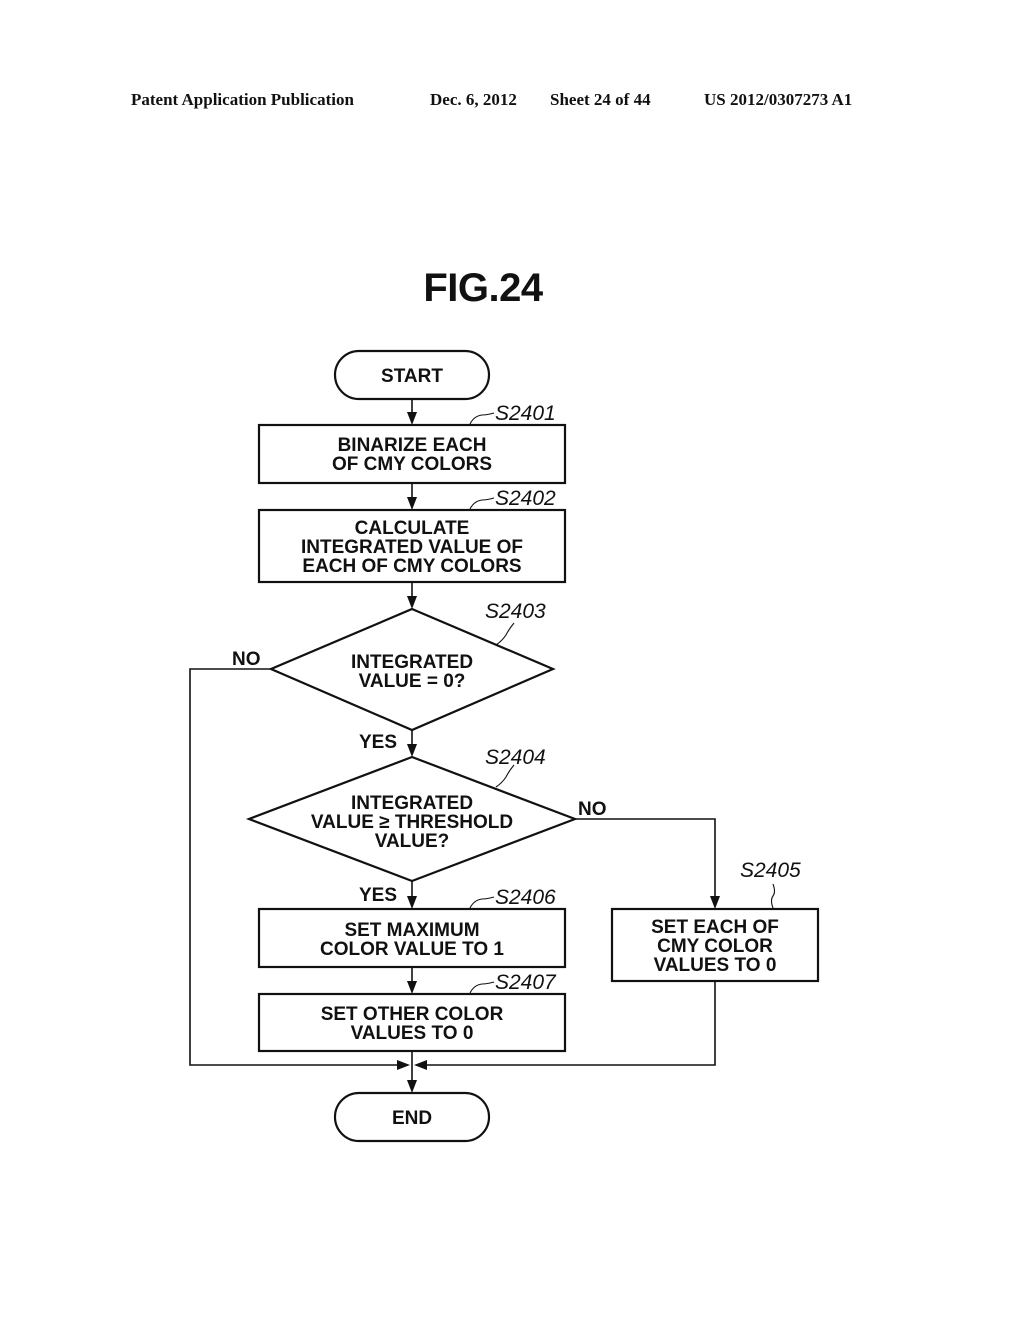 The height and width of the screenshot is (1320, 1024). I want to click on s2404-yes-label: YES, so click(378, 895).